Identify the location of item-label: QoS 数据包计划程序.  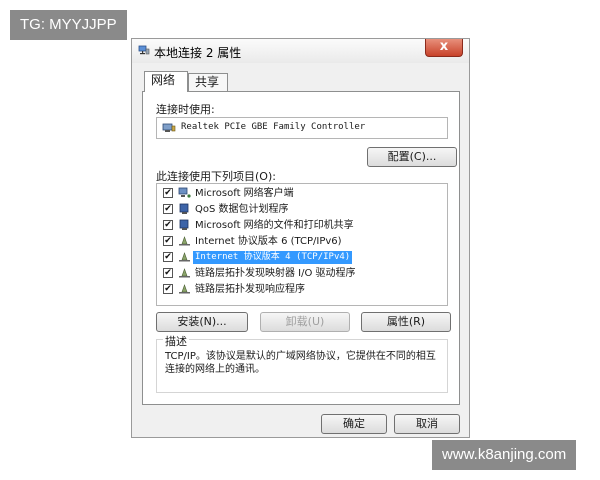
(242, 209).